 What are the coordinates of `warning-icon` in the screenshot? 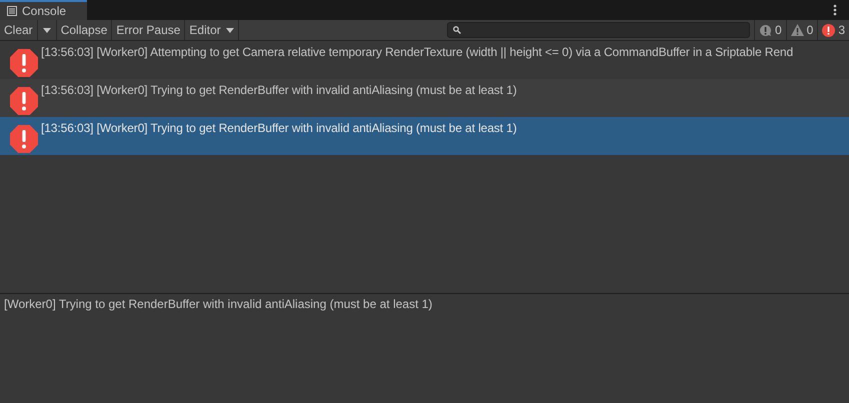 It's located at (797, 30).